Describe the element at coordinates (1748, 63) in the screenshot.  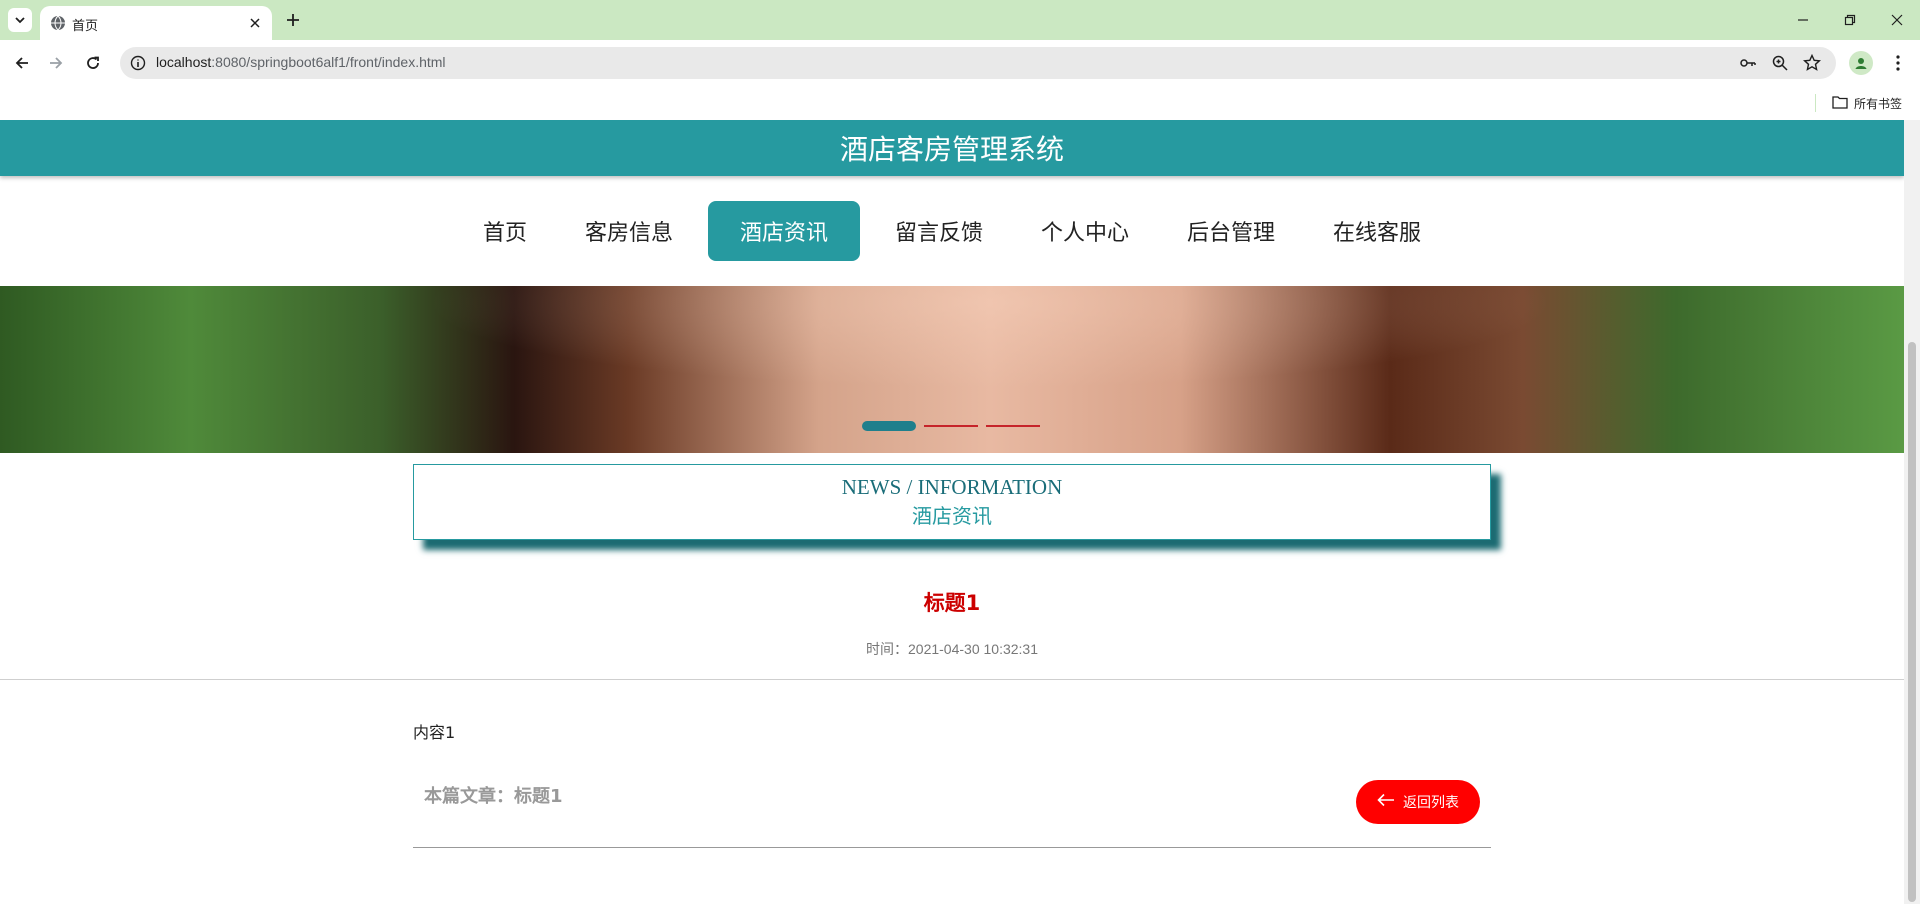
I see `password-key-icon` at that location.